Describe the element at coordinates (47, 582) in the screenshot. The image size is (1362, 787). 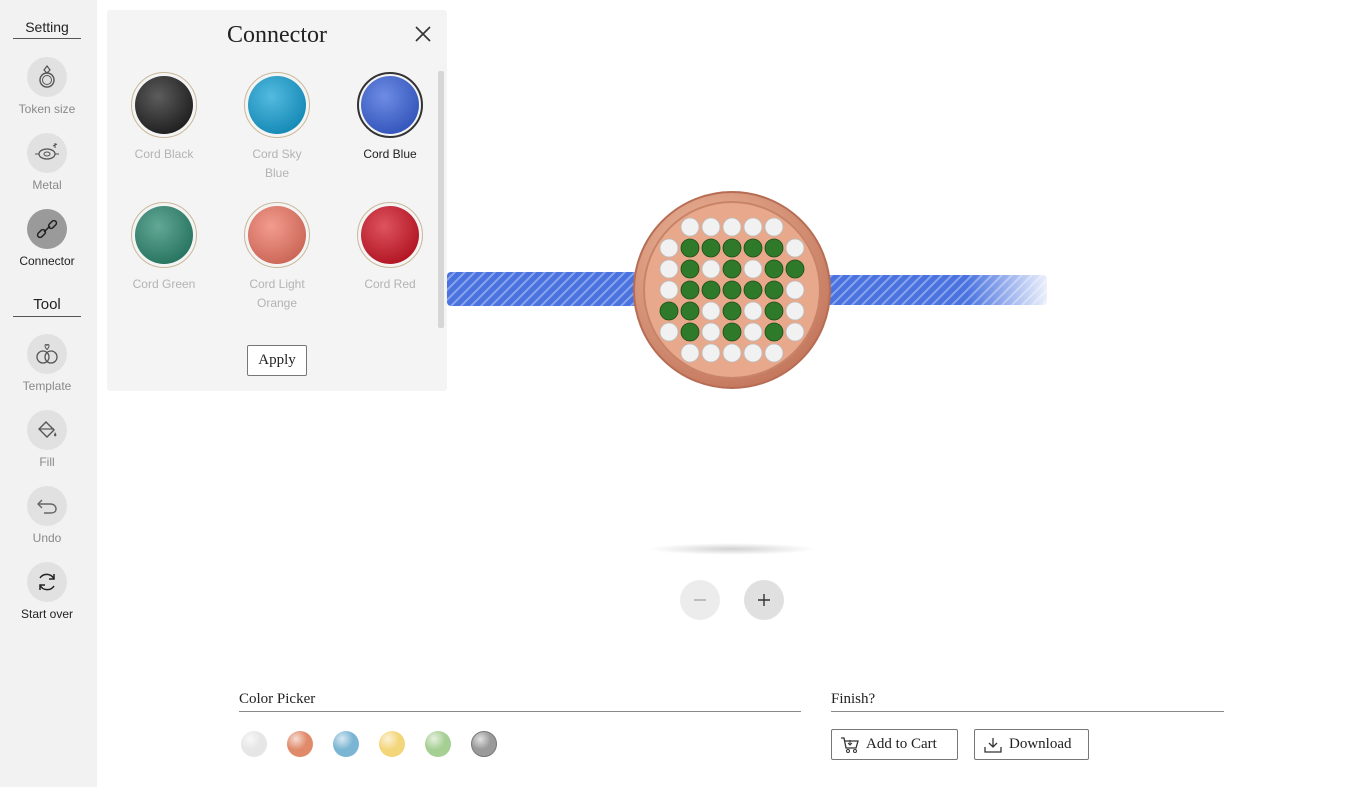
I see `refresh-icon` at that location.